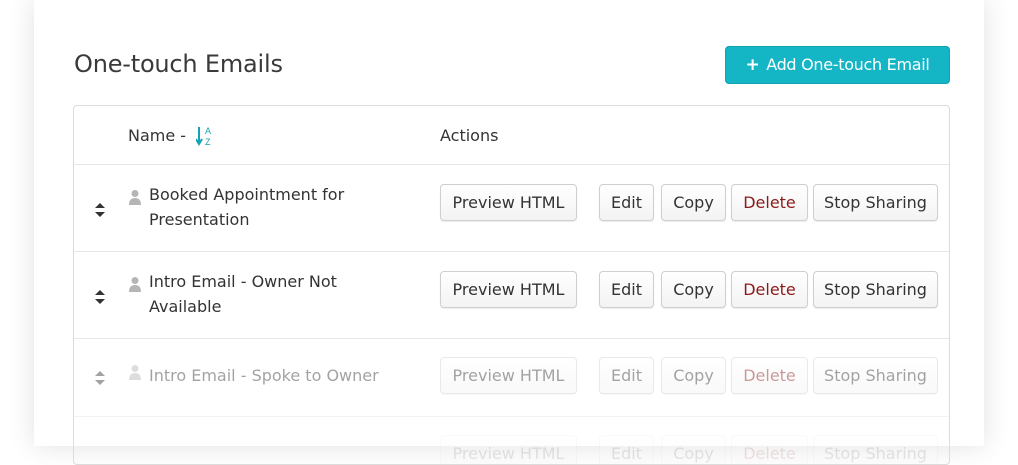 The width and height of the screenshot is (1018, 465). I want to click on svg-text: A, so click(208, 131).